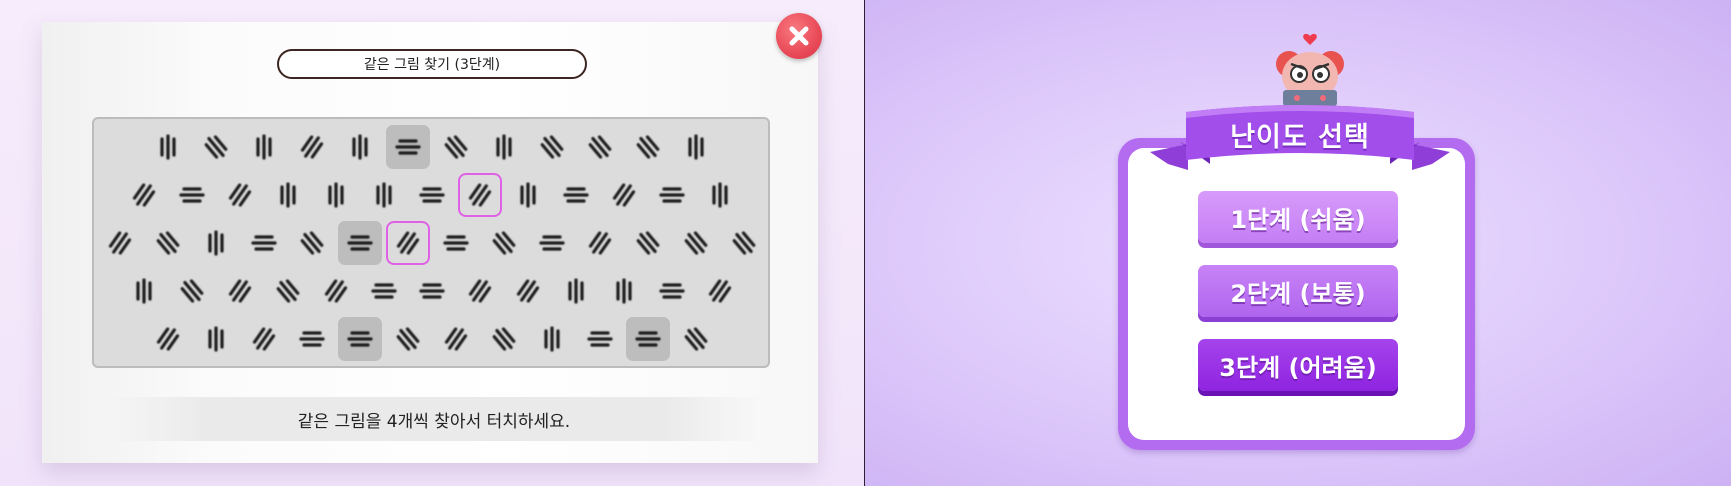  Describe the element at coordinates (1298, 291) in the screenshot. I see `level-2-button: 2단계 (보통)` at that location.